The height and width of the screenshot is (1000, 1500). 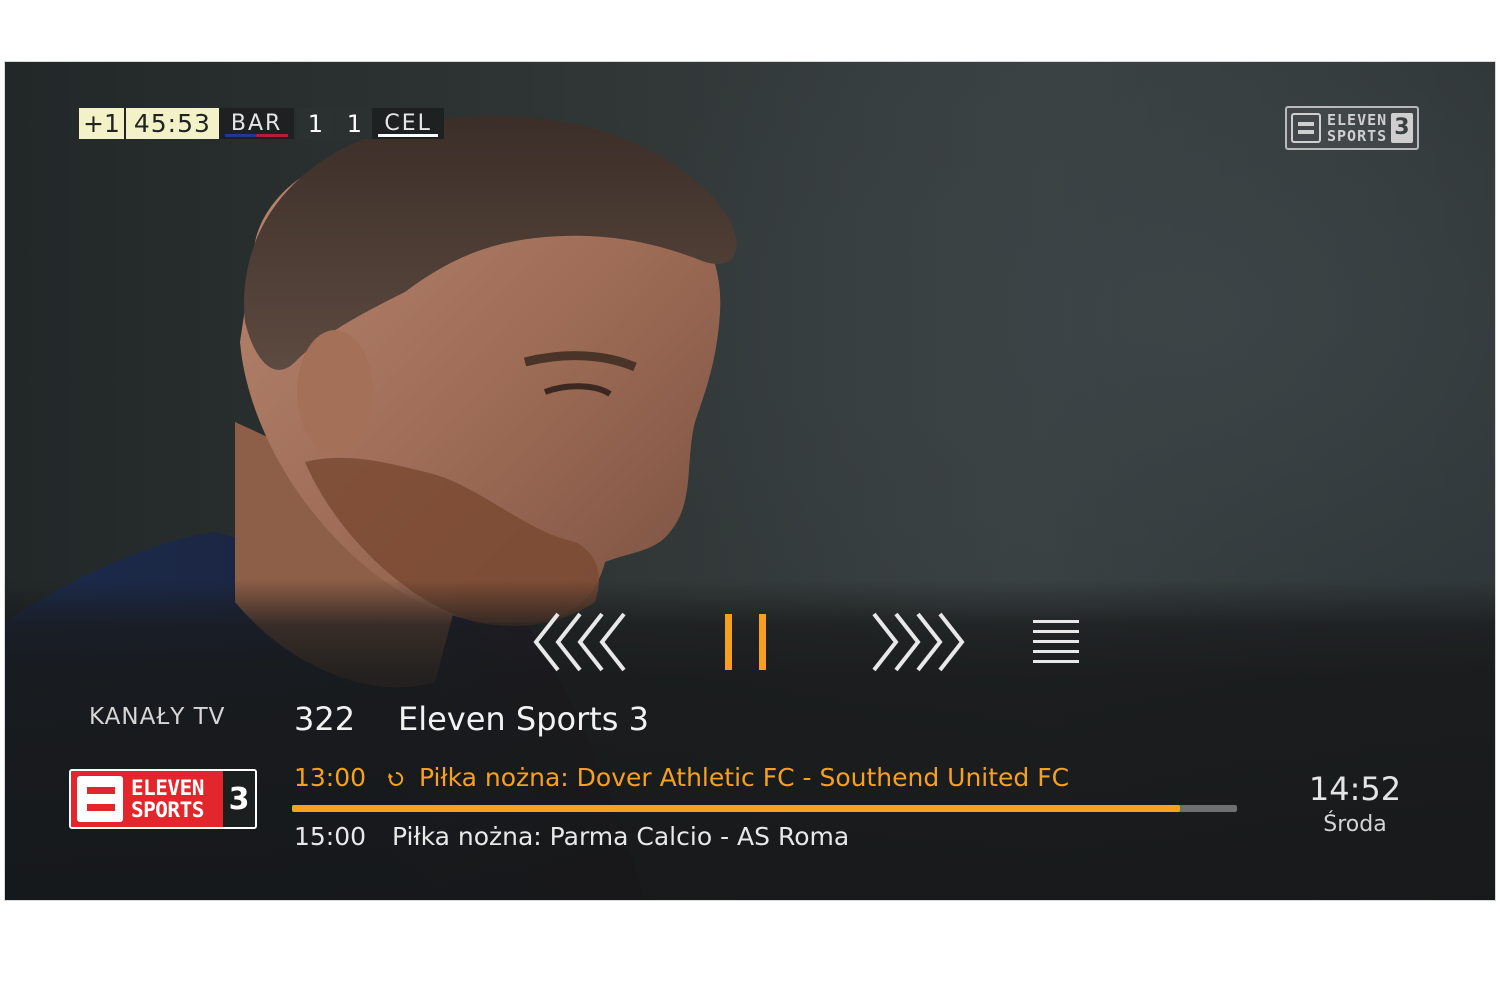 What do you see at coordinates (315, 123) in the screenshot?
I see `home-score: 1` at bounding box center [315, 123].